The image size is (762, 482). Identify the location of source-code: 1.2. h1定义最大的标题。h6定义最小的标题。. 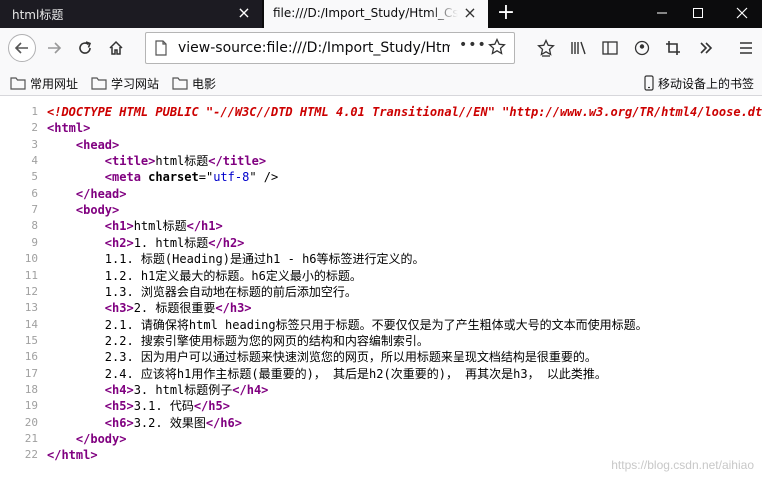
(204, 276).